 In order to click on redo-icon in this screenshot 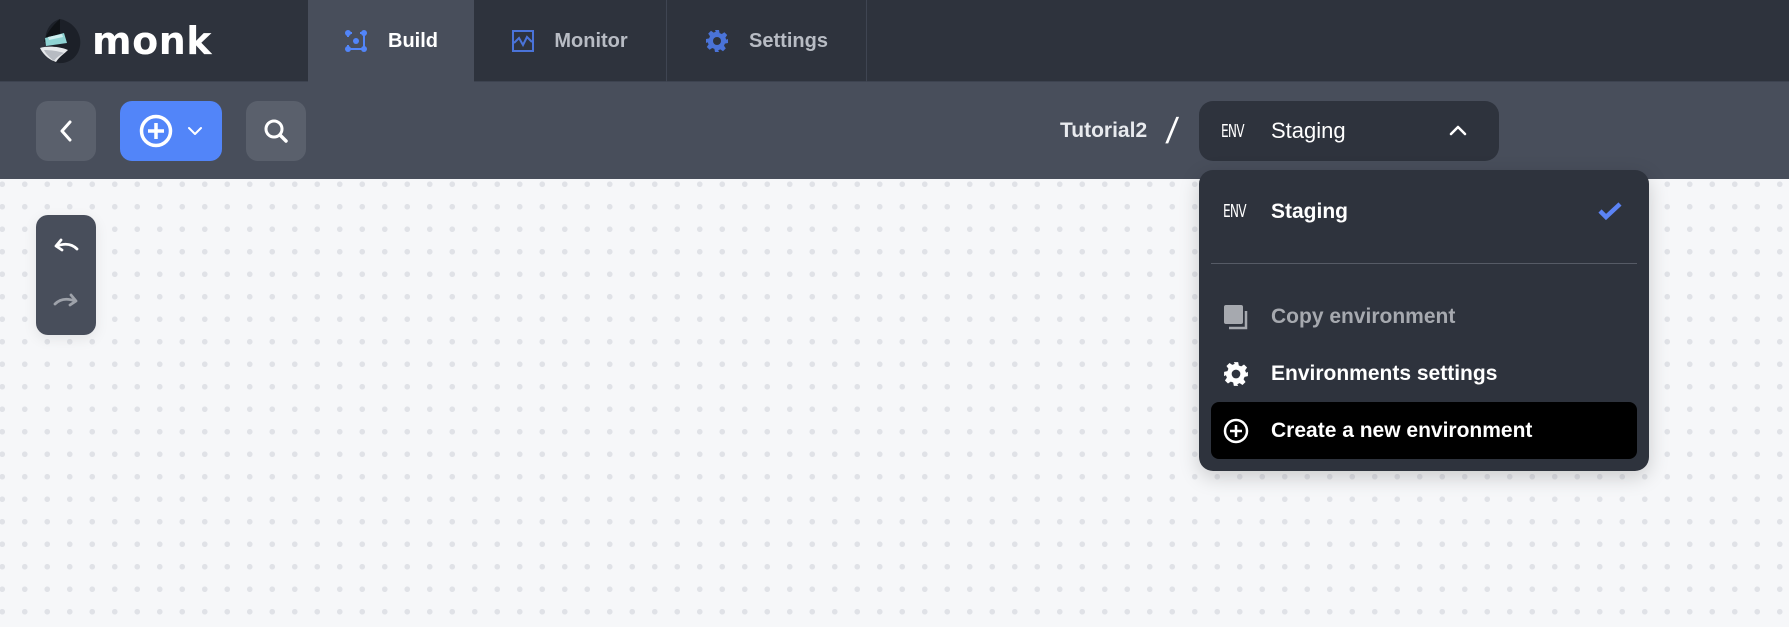, I will do `click(65, 300)`.